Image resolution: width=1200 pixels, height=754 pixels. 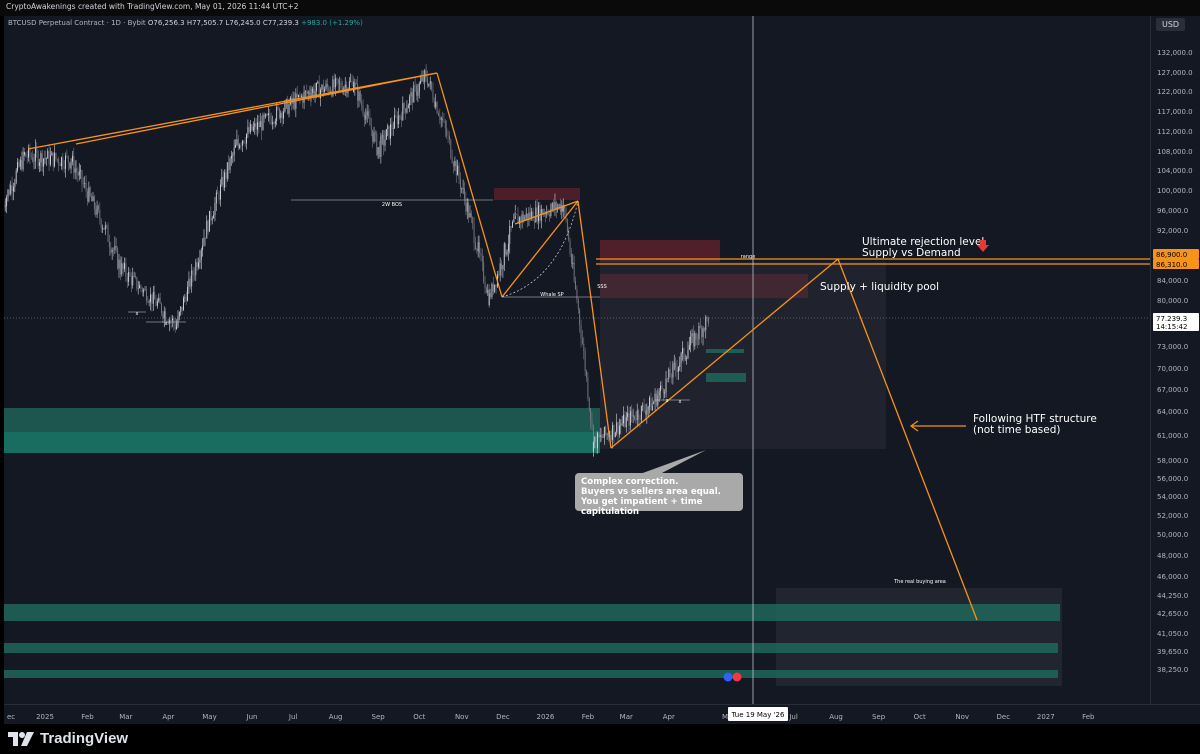 I want to click on currency-badge: USD, so click(x=1171, y=24).